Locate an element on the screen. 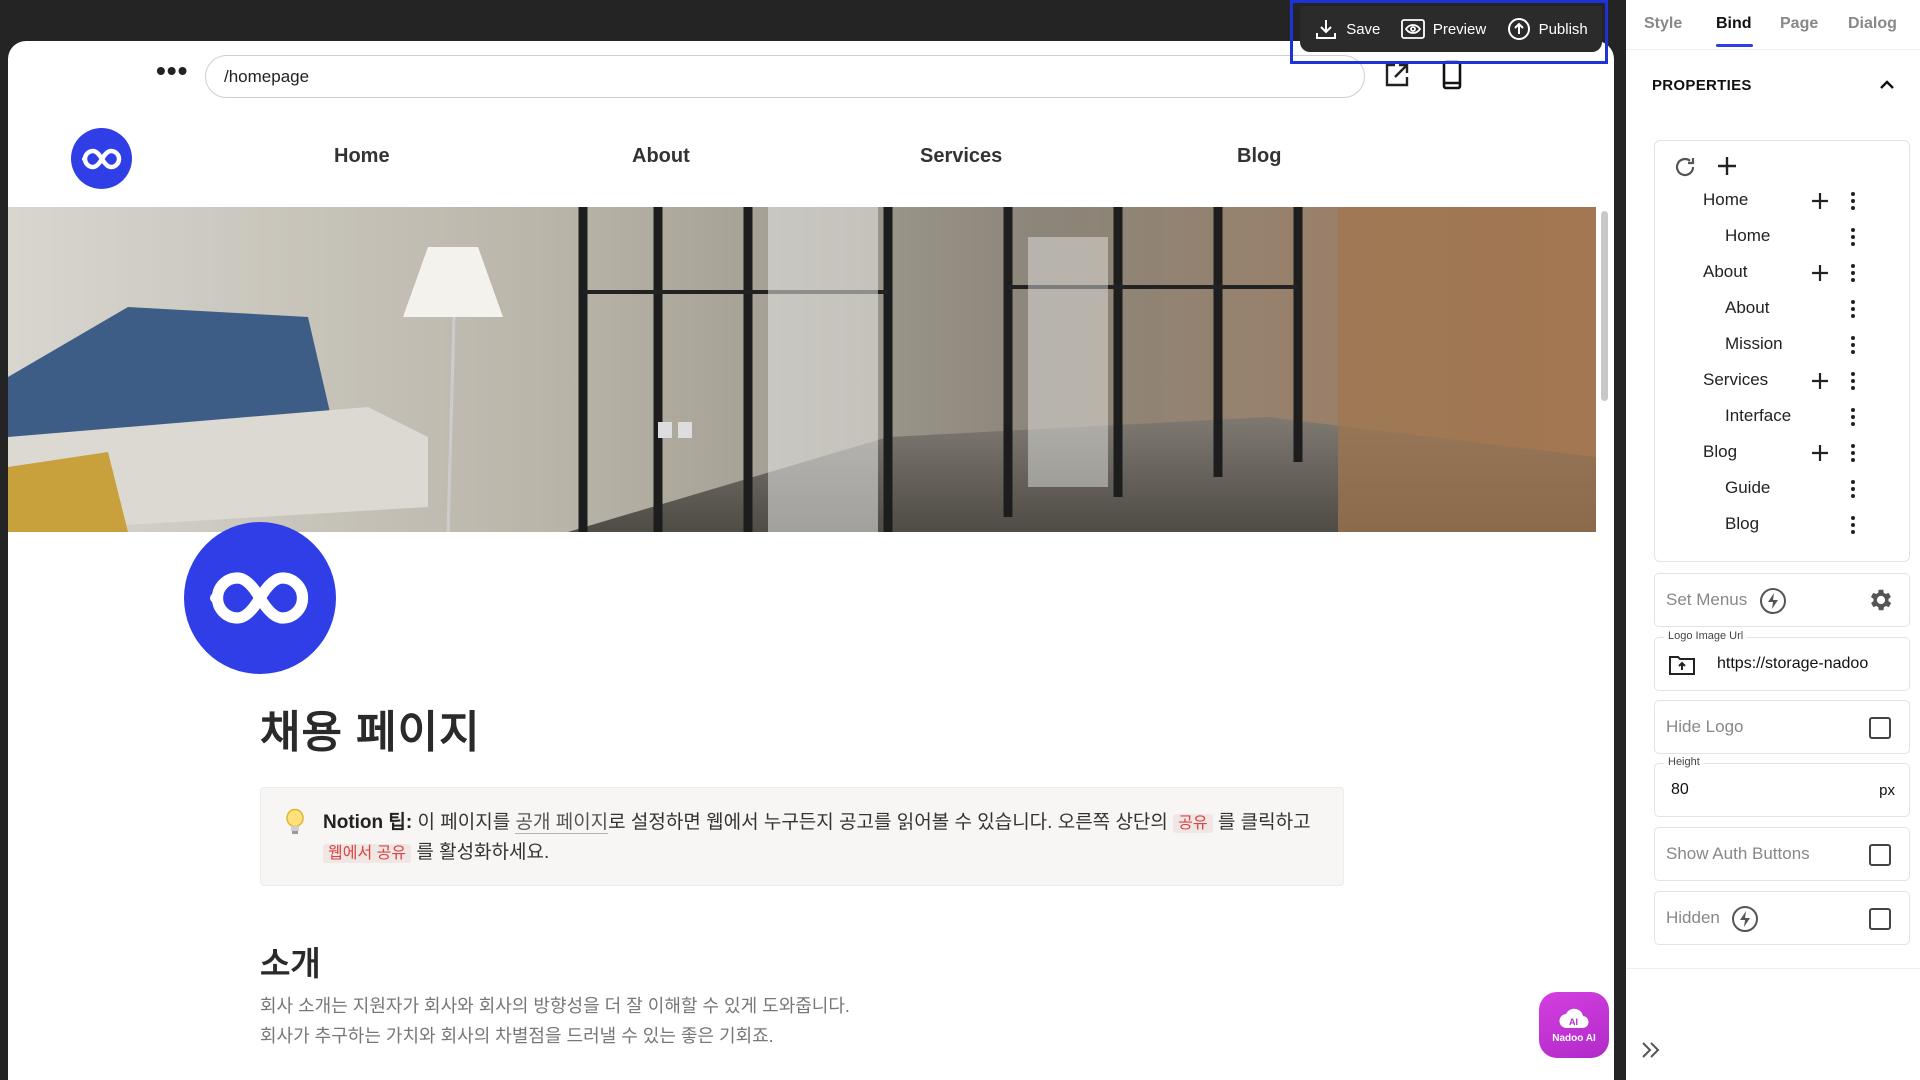 The width and height of the screenshot is (1920, 1080). tree-item-interface: Interface is located at coordinates (1782, 417).